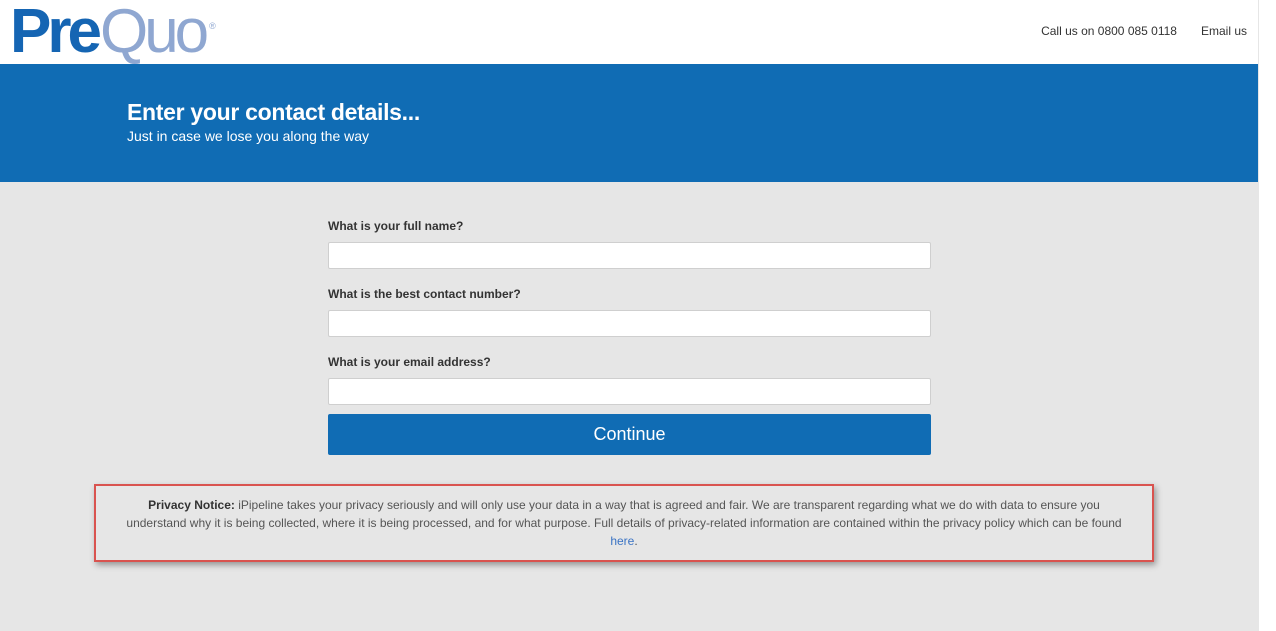  What do you see at coordinates (1109, 31) in the screenshot?
I see `call-us-link: Call us on 0800 085 0118` at bounding box center [1109, 31].